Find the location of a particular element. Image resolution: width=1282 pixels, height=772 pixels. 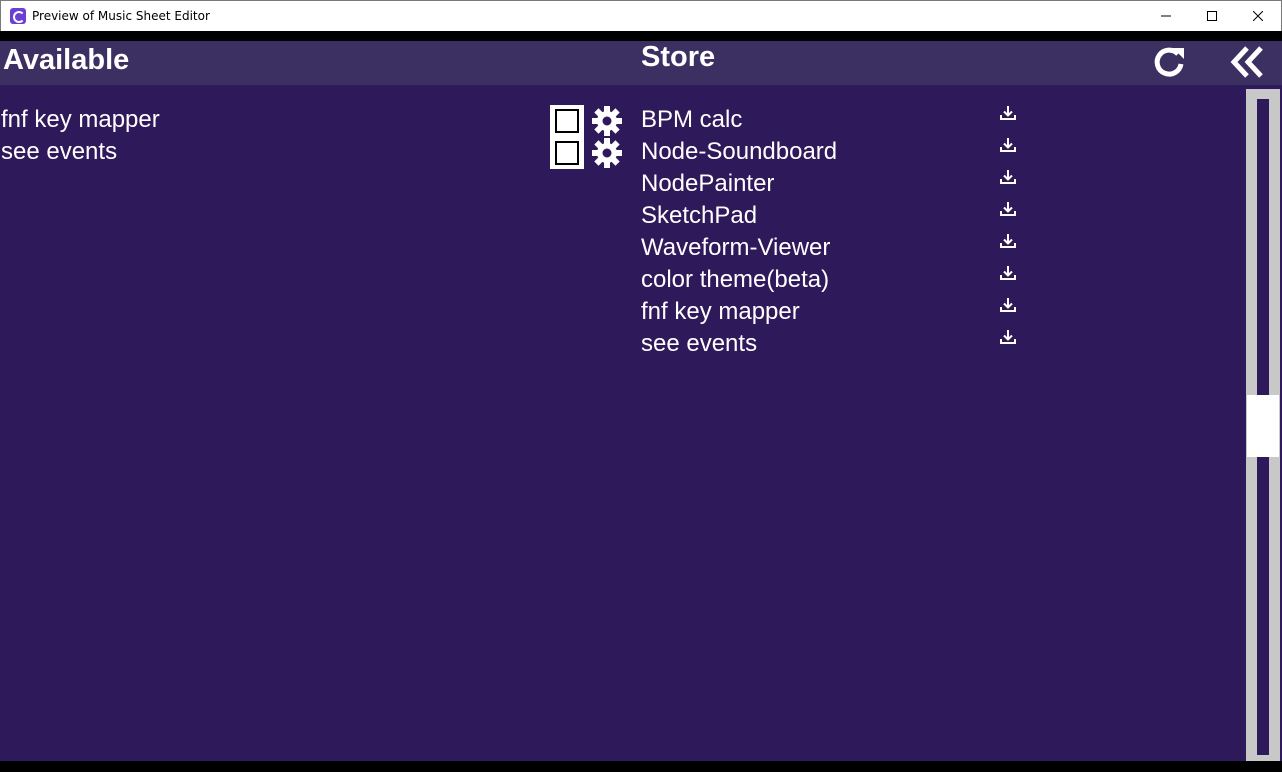

scrollbar-thumb is located at coordinates (1263, 426).